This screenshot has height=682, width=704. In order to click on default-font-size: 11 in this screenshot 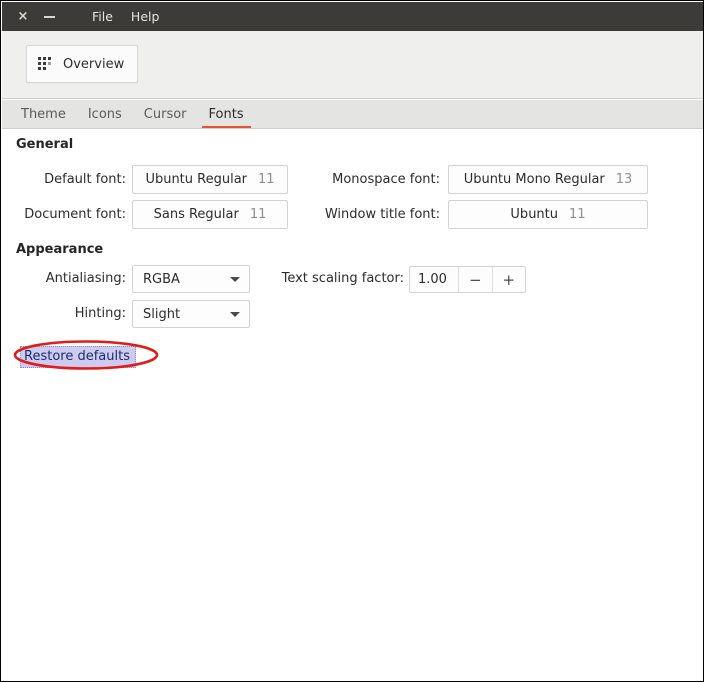, I will do `click(266, 179)`.